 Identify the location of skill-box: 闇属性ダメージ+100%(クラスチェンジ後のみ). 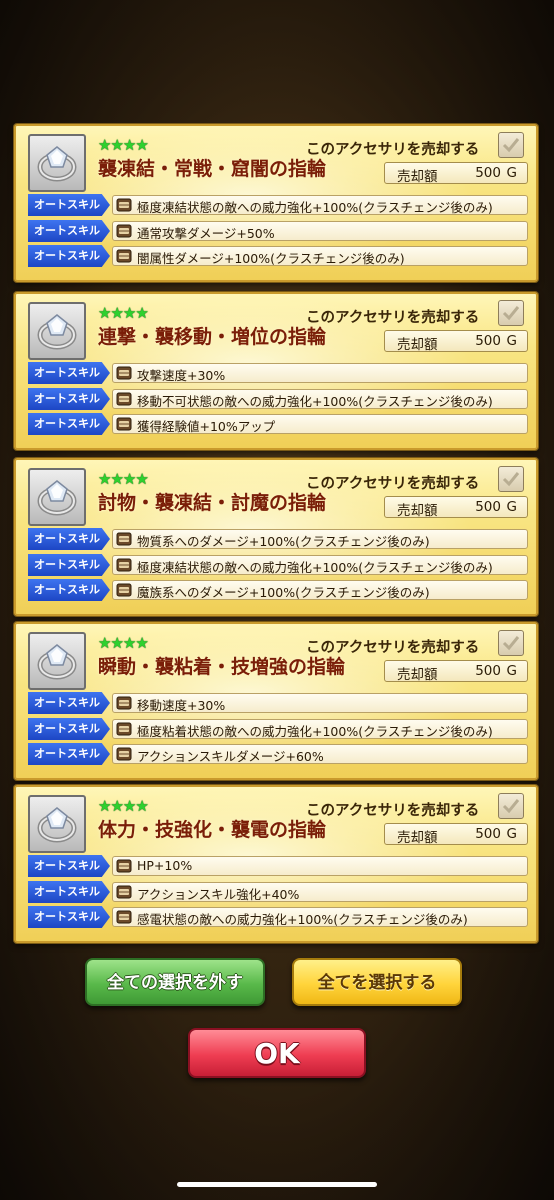
(320, 256).